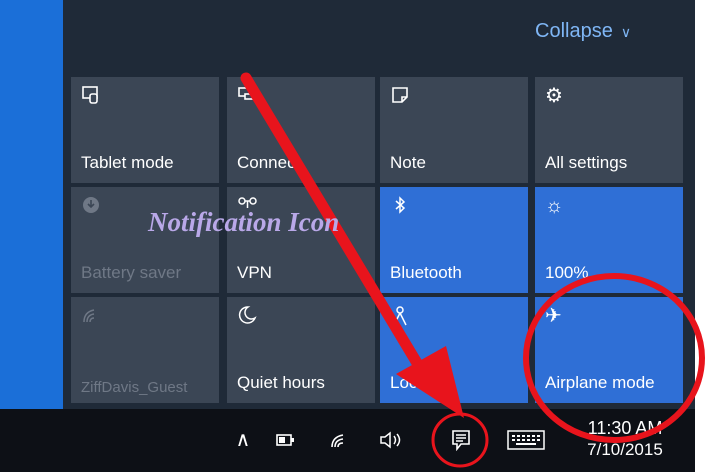 The image size is (709, 472). What do you see at coordinates (614, 358) in the screenshot?
I see `annotation-circle-airplane` at bounding box center [614, 358].